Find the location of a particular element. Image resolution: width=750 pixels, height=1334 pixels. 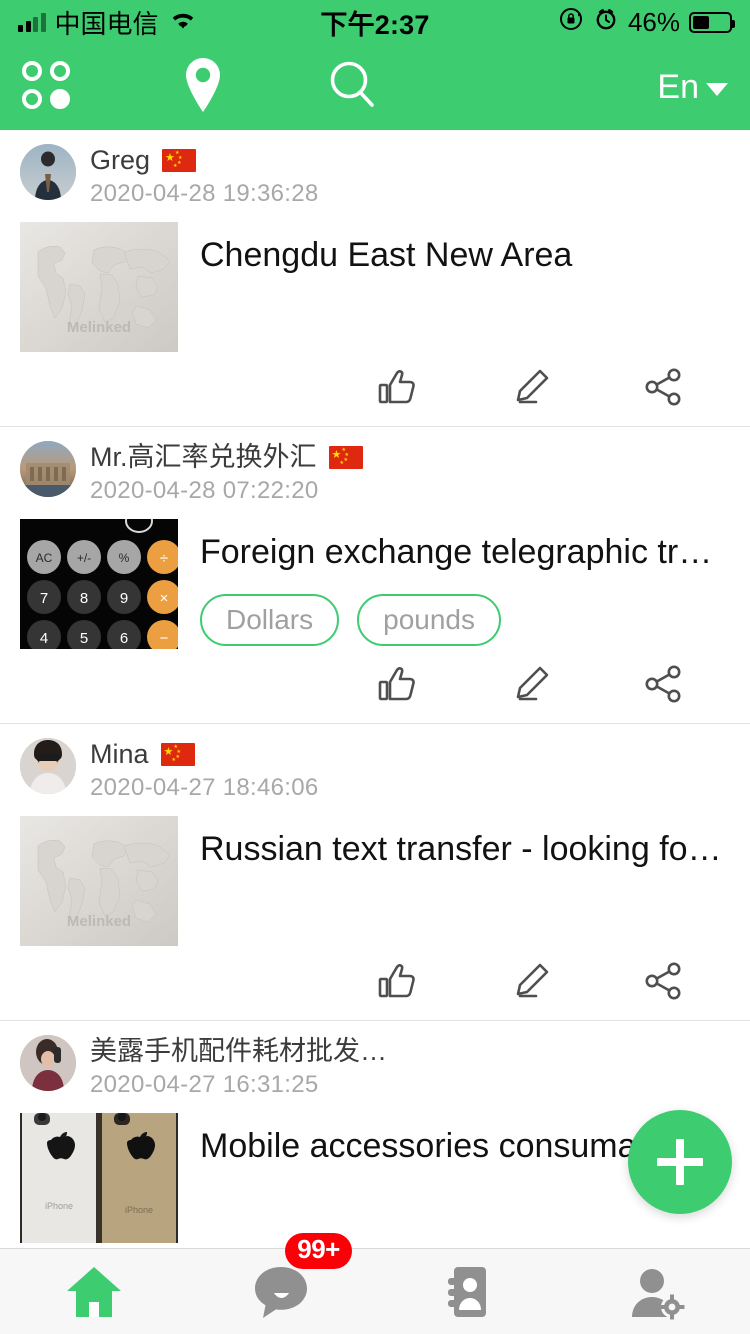

post-username: Greg is located at coordinates (120, 160).